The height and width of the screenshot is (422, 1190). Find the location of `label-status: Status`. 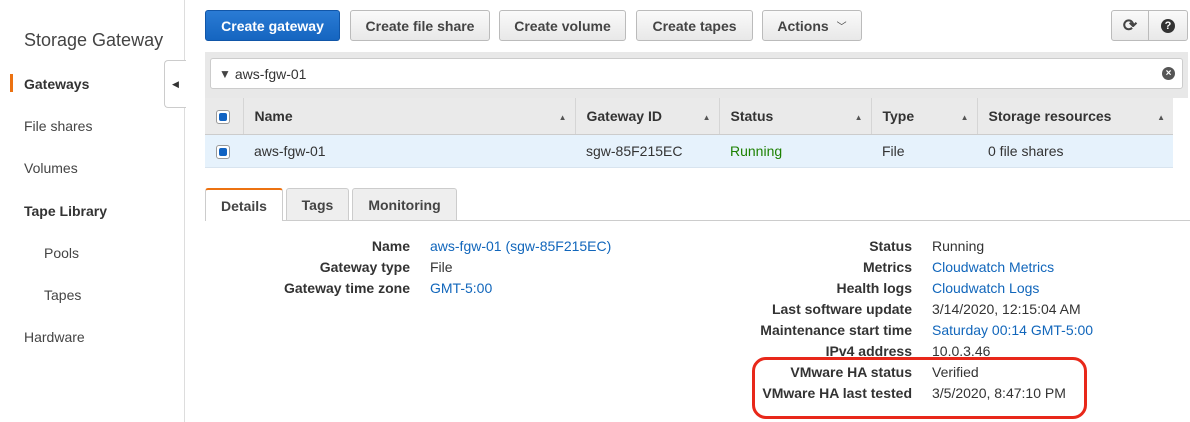

label-status: Status is located at coordinates (890, 246).